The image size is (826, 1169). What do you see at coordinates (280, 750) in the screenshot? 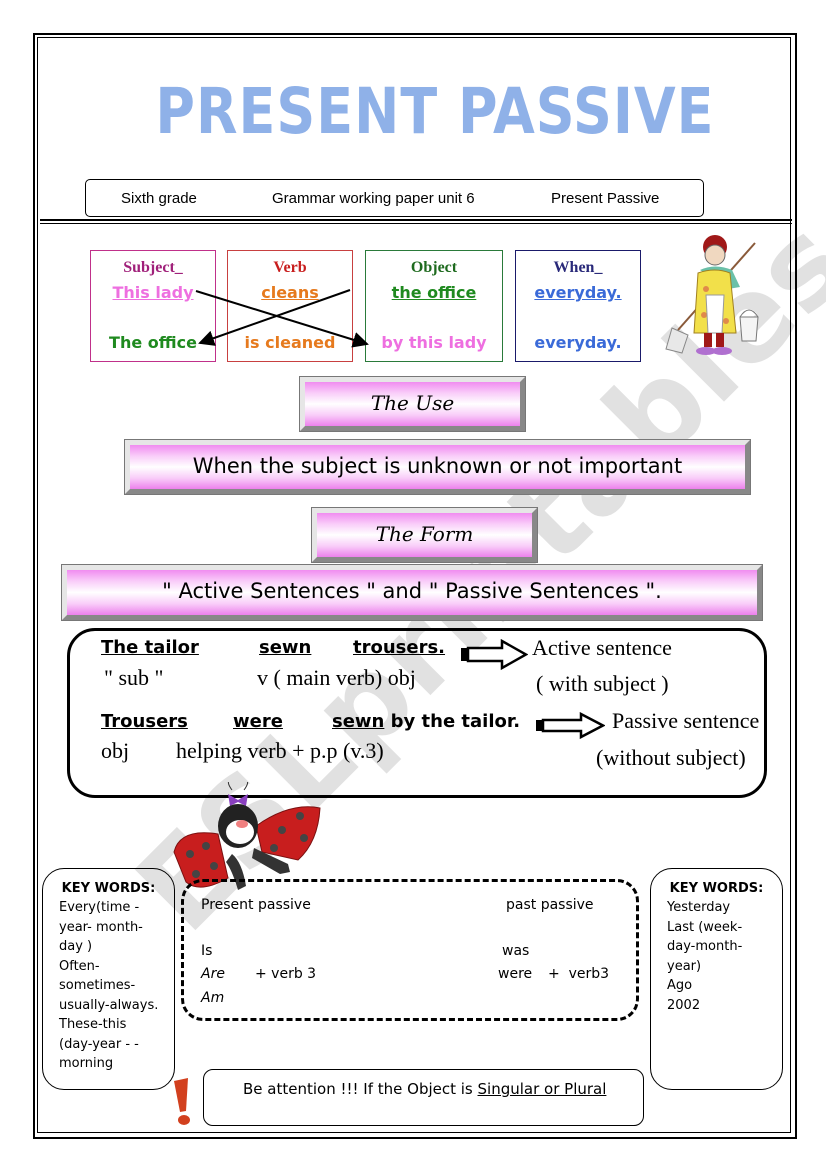
I see `passive-gloss-rest: helping verb + p.p (v.3)` at bounding box center [280, 750].